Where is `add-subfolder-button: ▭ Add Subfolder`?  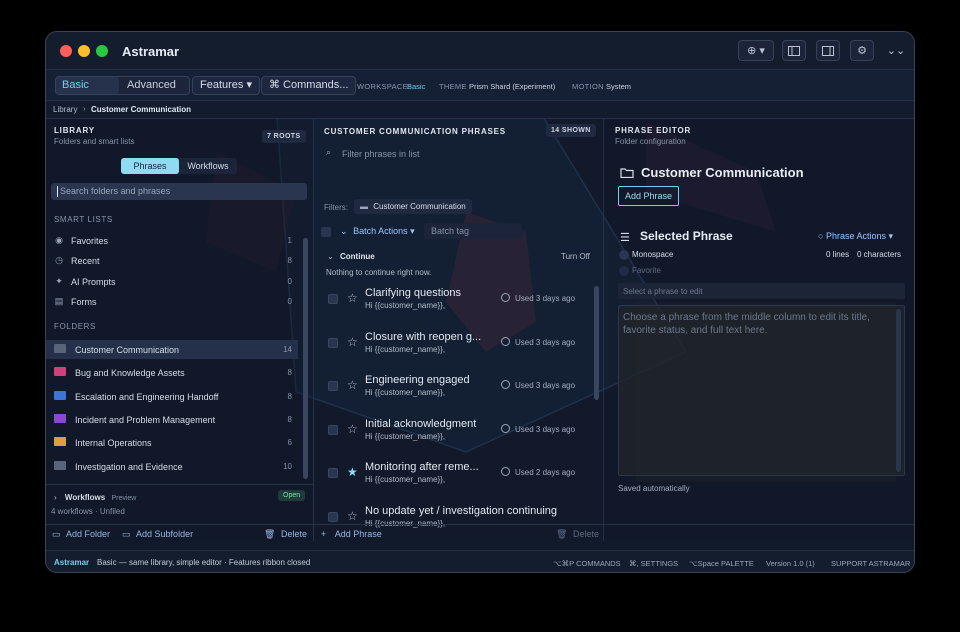
add-subfolder-button: ▭ Add Subfolder is located at coordinates (157, 539).